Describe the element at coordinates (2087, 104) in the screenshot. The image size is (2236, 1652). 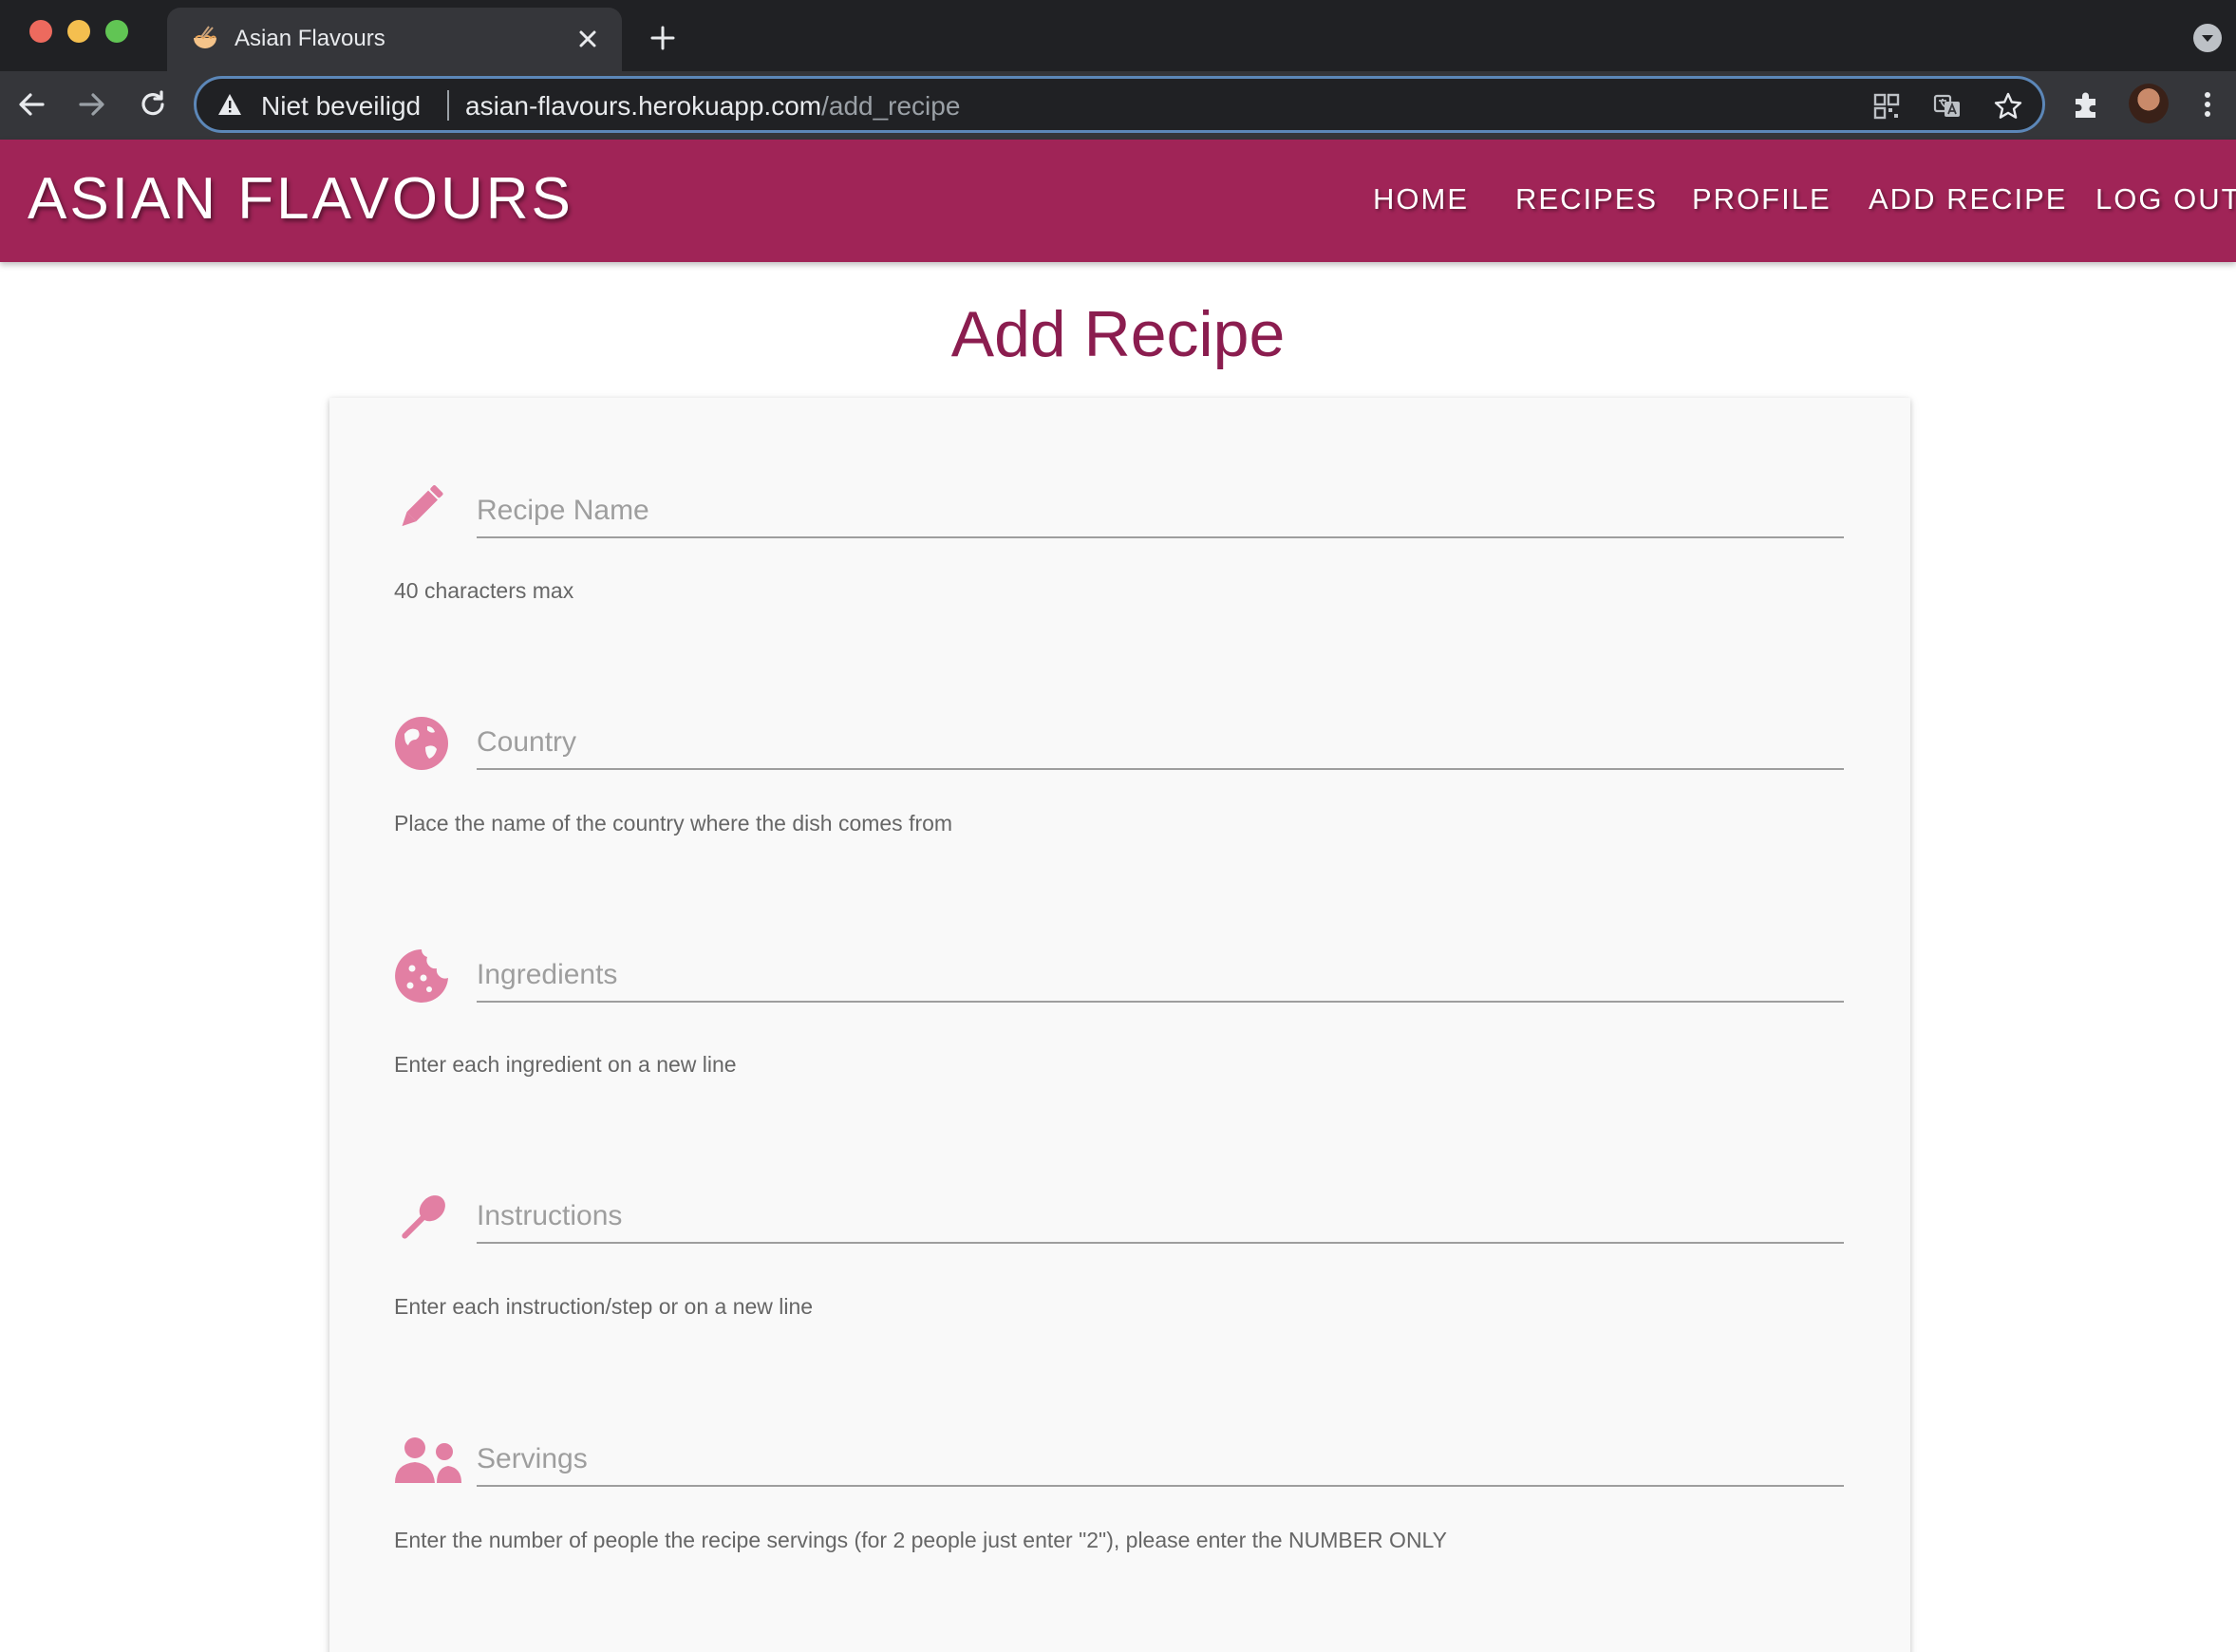
I see `extensions-puzzle-icon` at that location.